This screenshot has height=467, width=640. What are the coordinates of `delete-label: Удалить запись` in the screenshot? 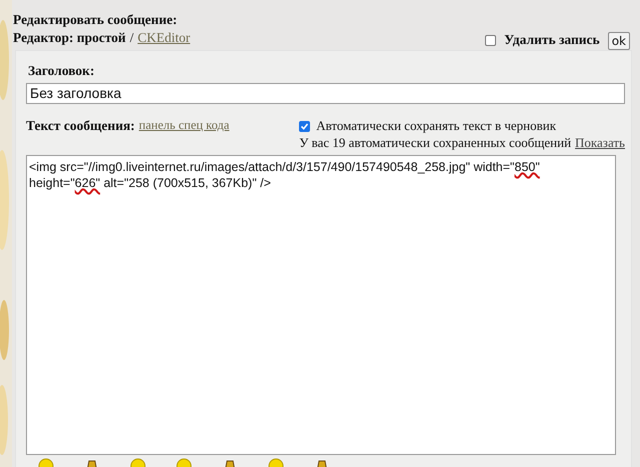 It's located at (552, 40).